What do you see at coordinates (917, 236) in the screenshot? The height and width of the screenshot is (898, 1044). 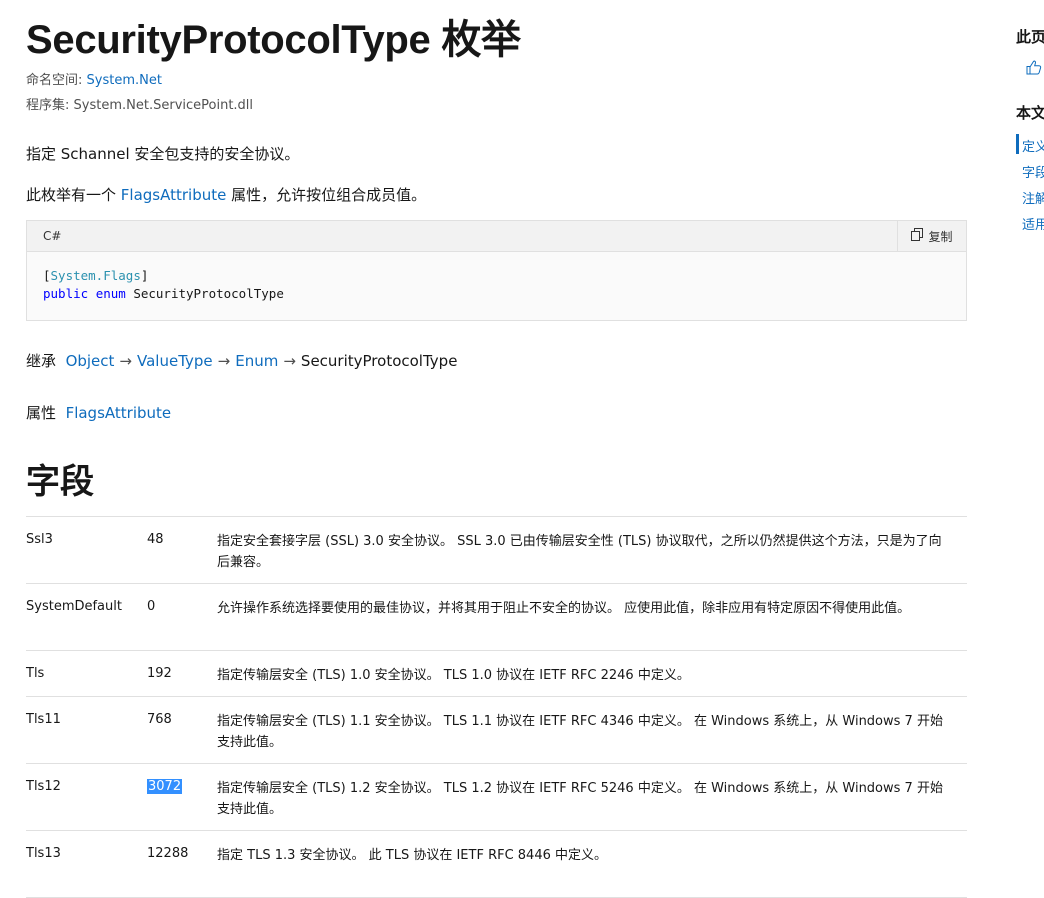 I see `copy-icon` at bounding box center [917, 236].